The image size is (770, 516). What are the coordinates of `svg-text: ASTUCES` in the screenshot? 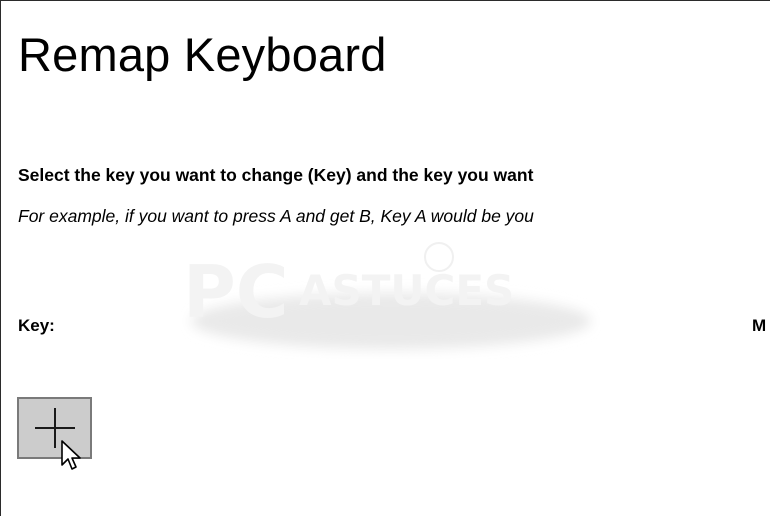 It's located at (406, 290).